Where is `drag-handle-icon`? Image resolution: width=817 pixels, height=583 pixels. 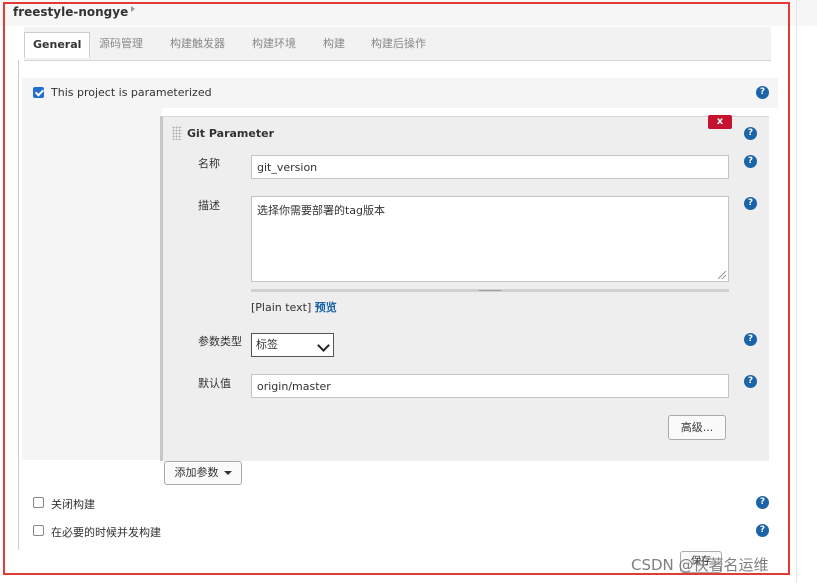 drag-handle-icon is located at coordinates (177, 133).